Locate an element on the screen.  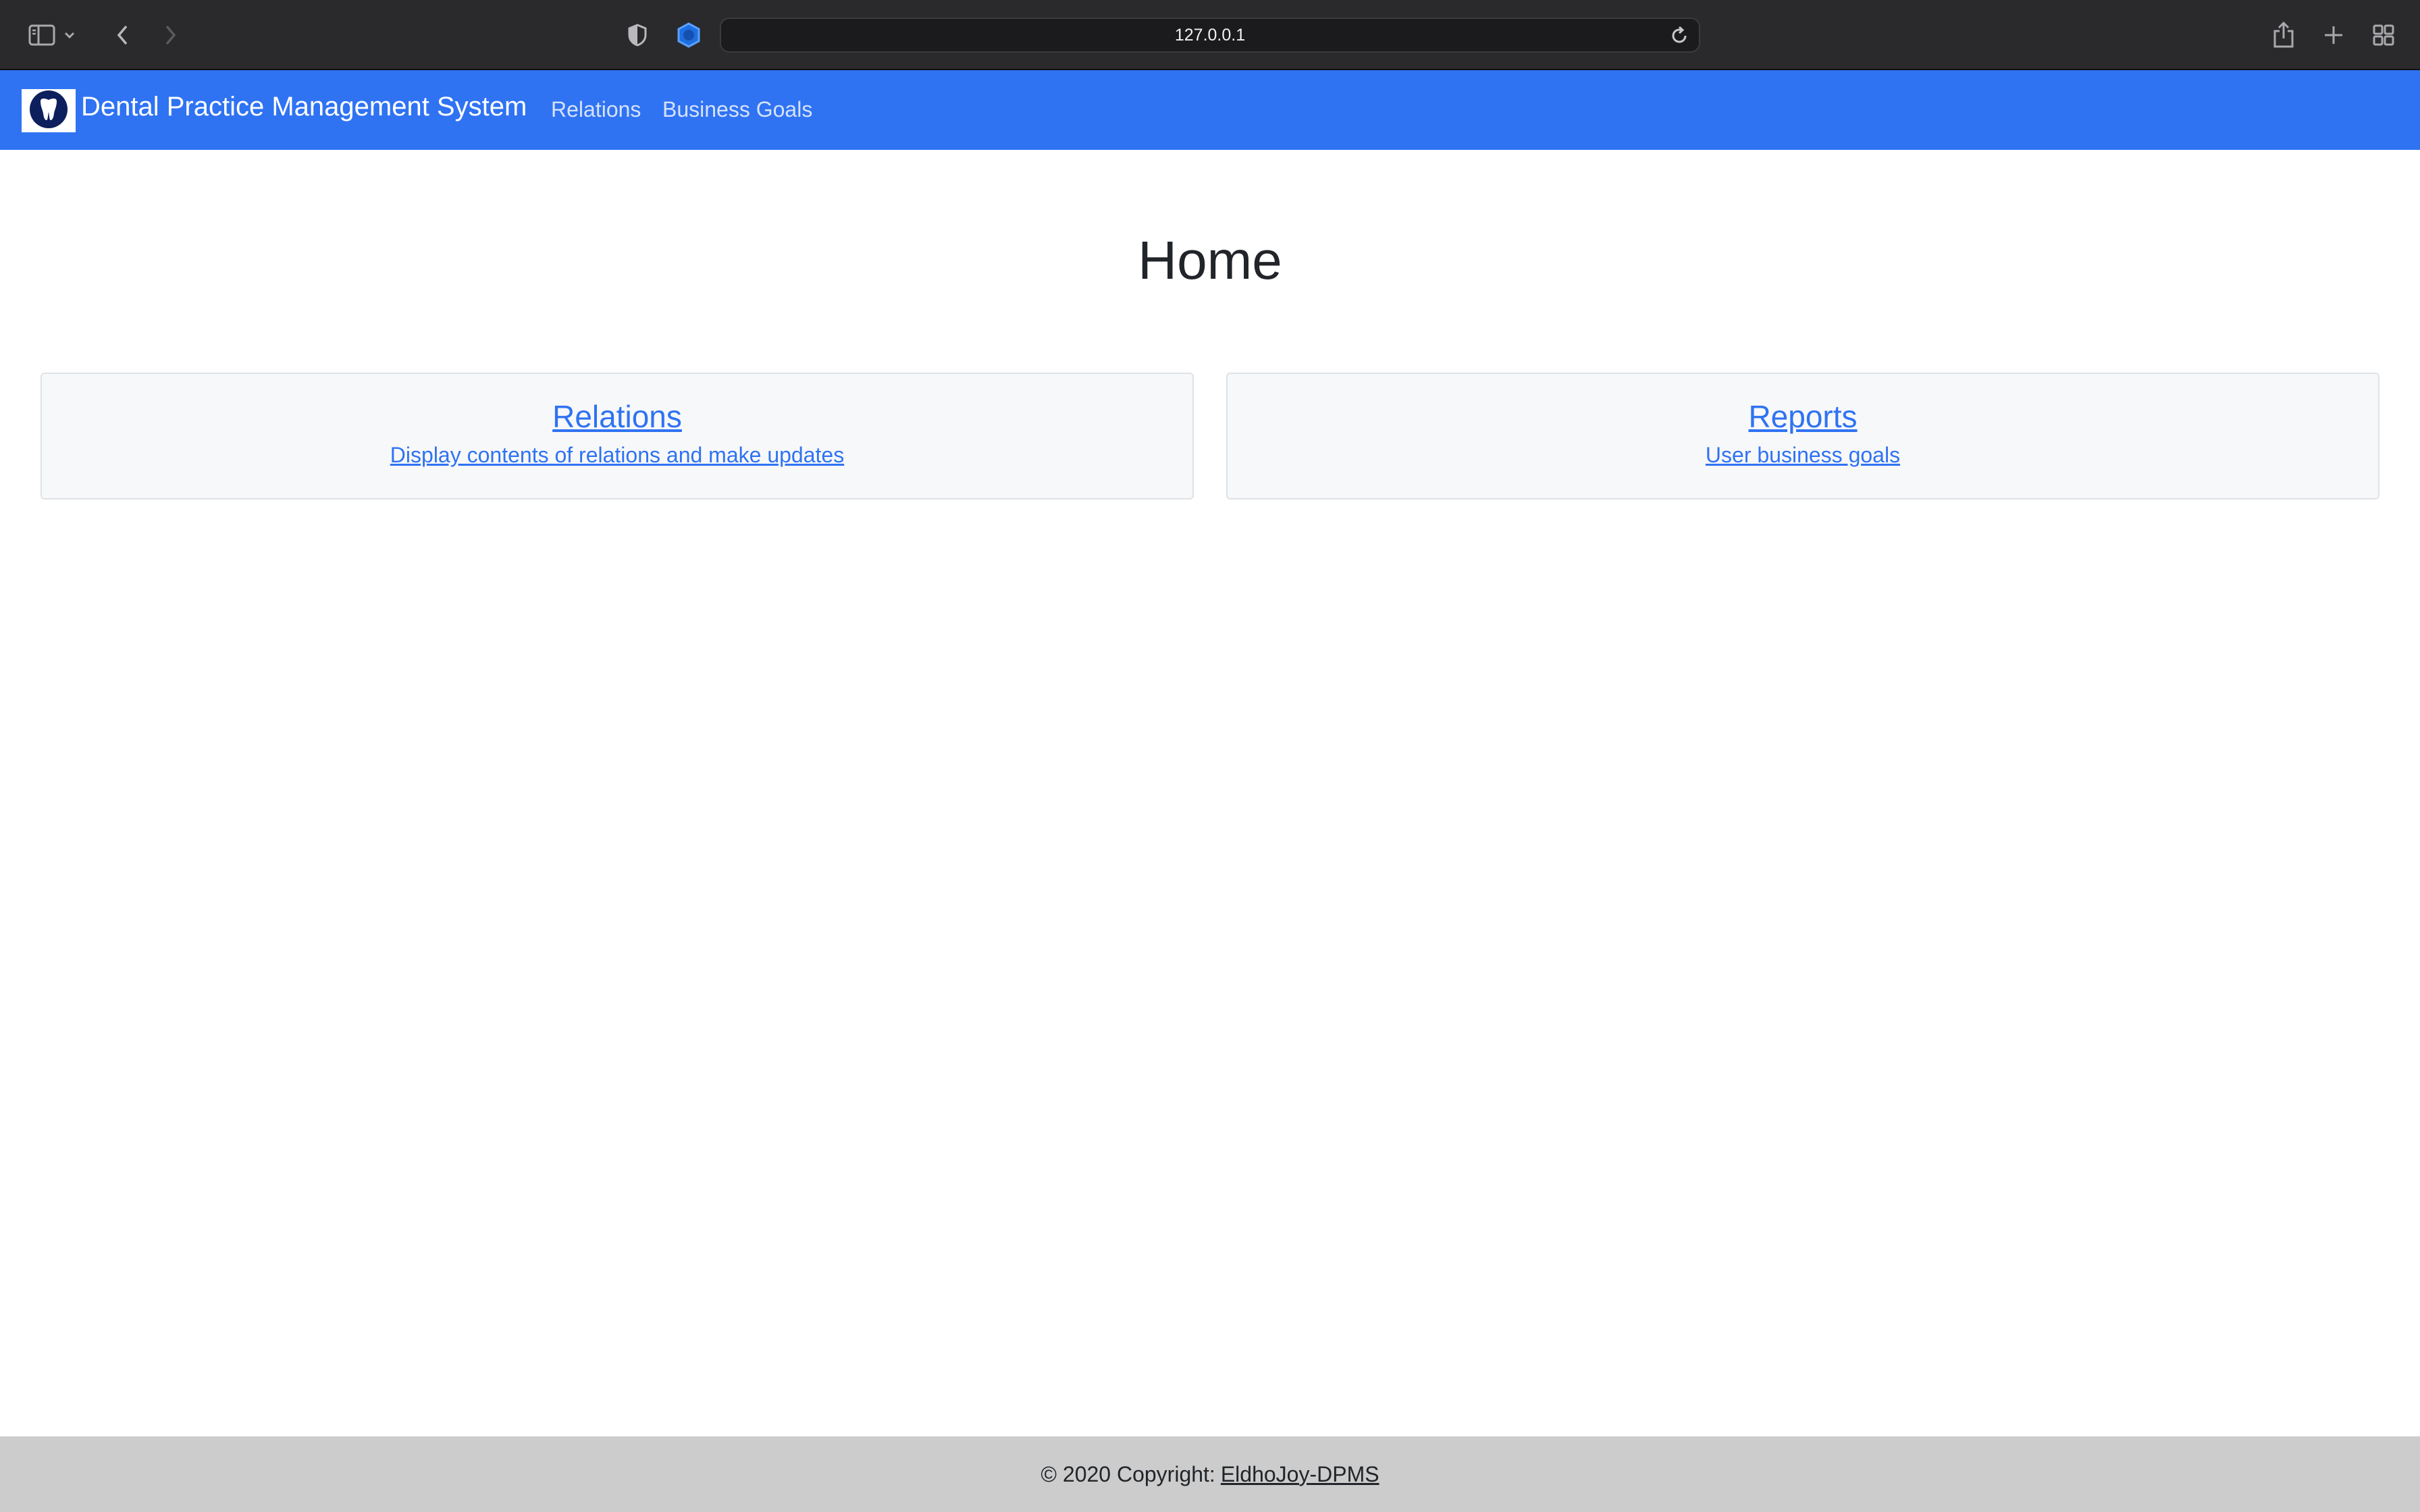
sidebar-icon is located at coordinates (41, 35).